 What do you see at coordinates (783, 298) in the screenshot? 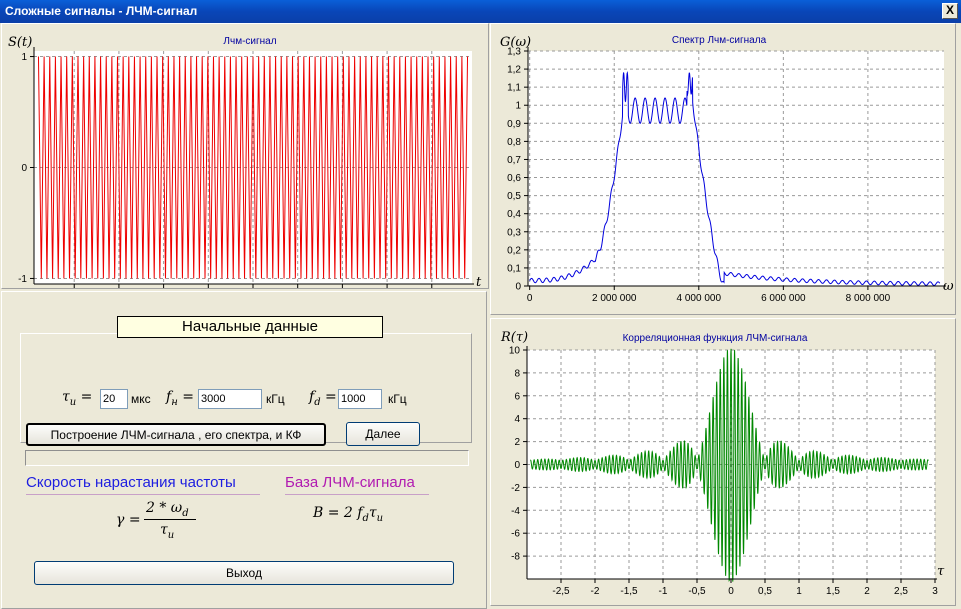
I see `x-tick-label: 6 000 000` at bounding box center [783, 298].